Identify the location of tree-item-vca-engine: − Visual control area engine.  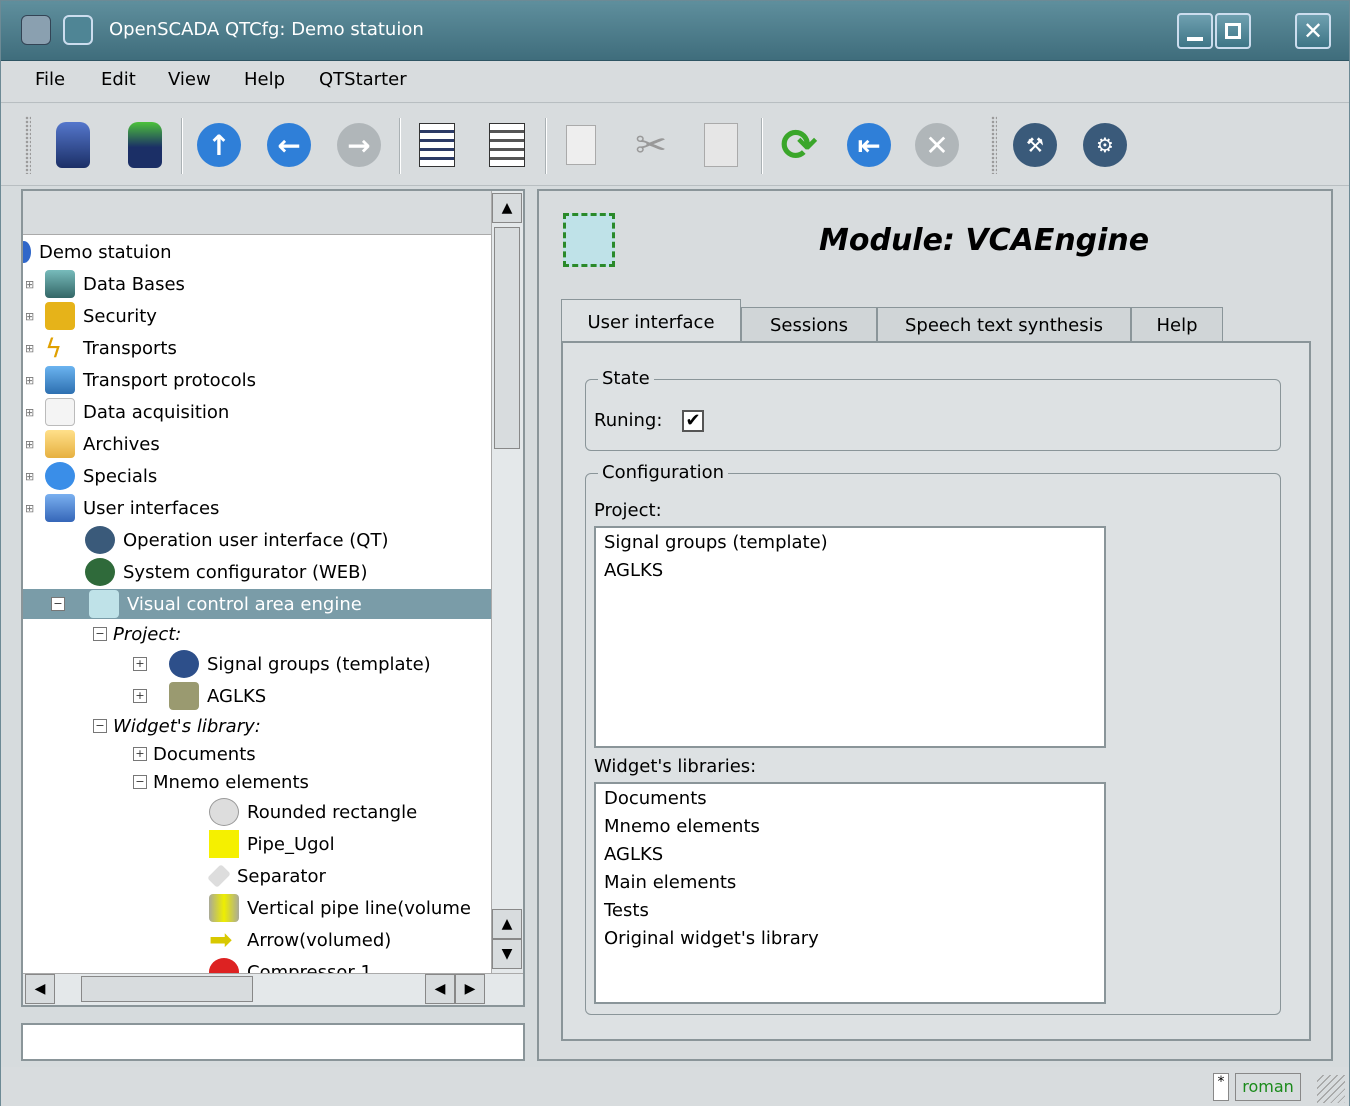
(257, 604).